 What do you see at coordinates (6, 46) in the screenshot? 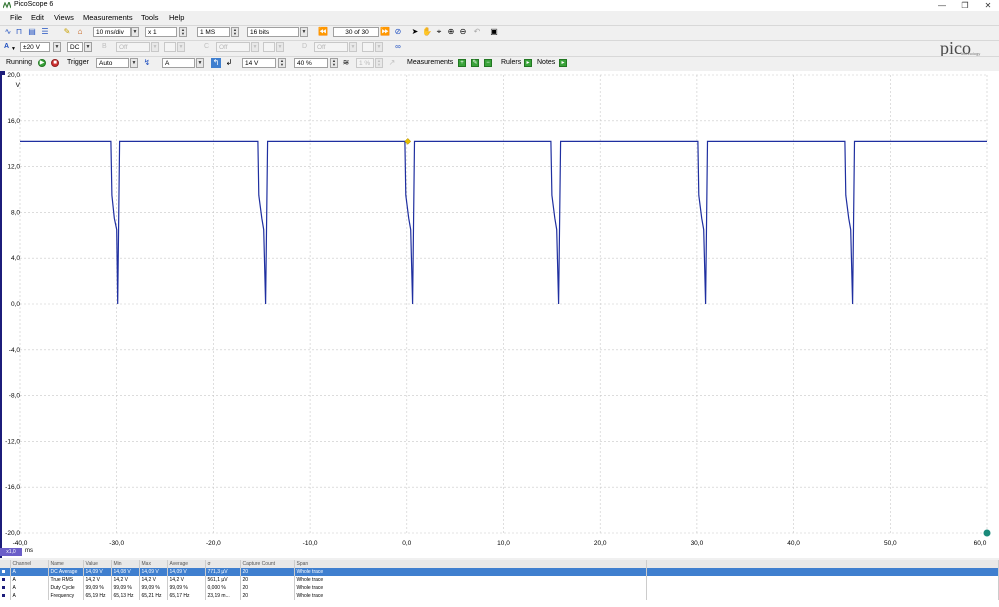
I see `channel-a-label: A` at bounding box center [6, 46].